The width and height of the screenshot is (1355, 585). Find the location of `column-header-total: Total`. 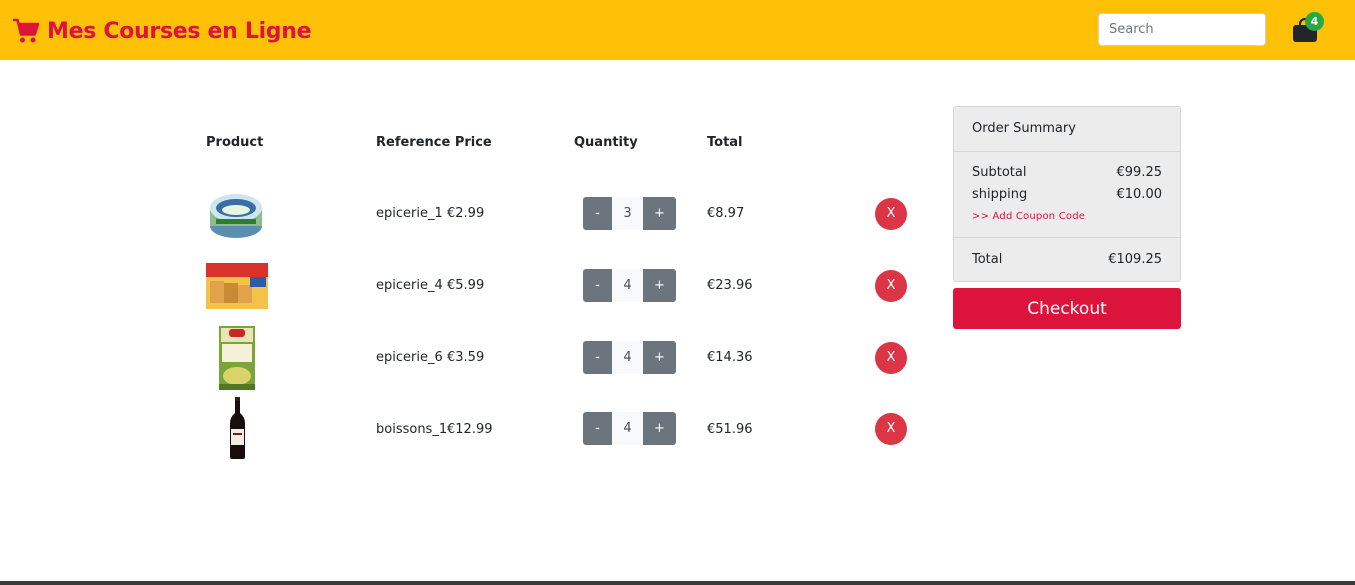

column-header-total: Total is located at coordinates (725, 142).